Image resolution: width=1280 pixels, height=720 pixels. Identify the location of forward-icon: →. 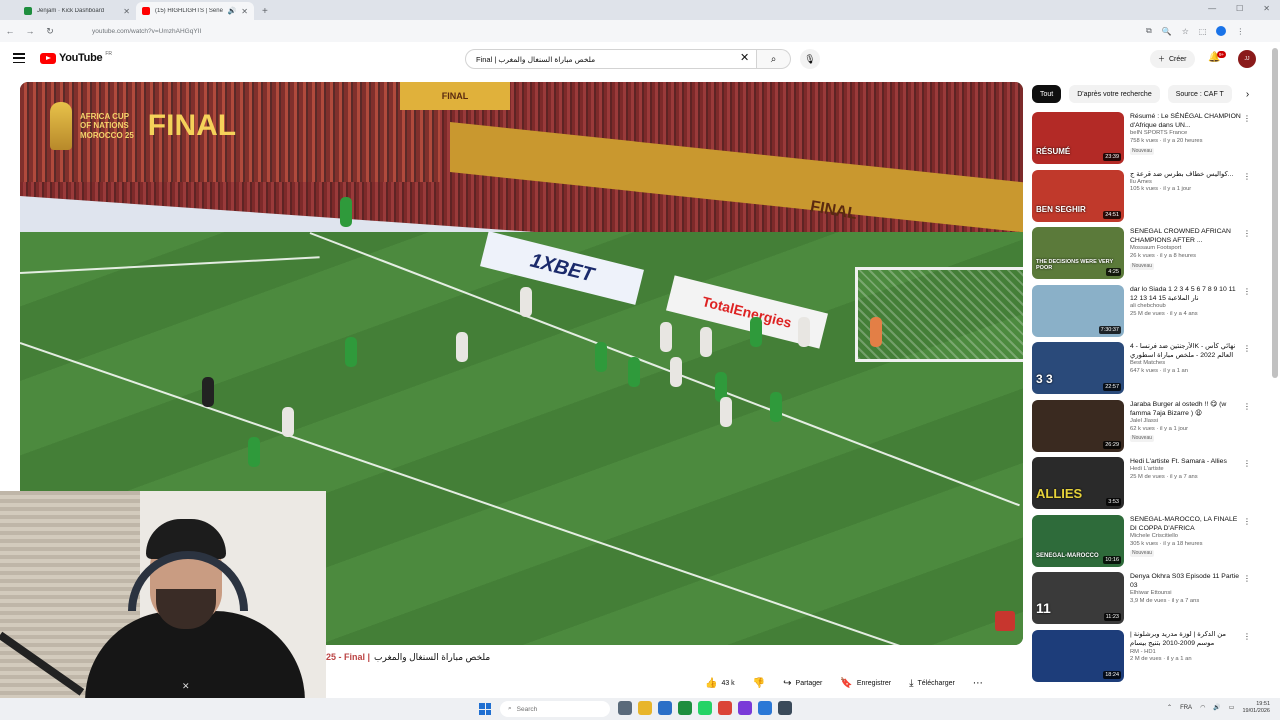
(30, 31).